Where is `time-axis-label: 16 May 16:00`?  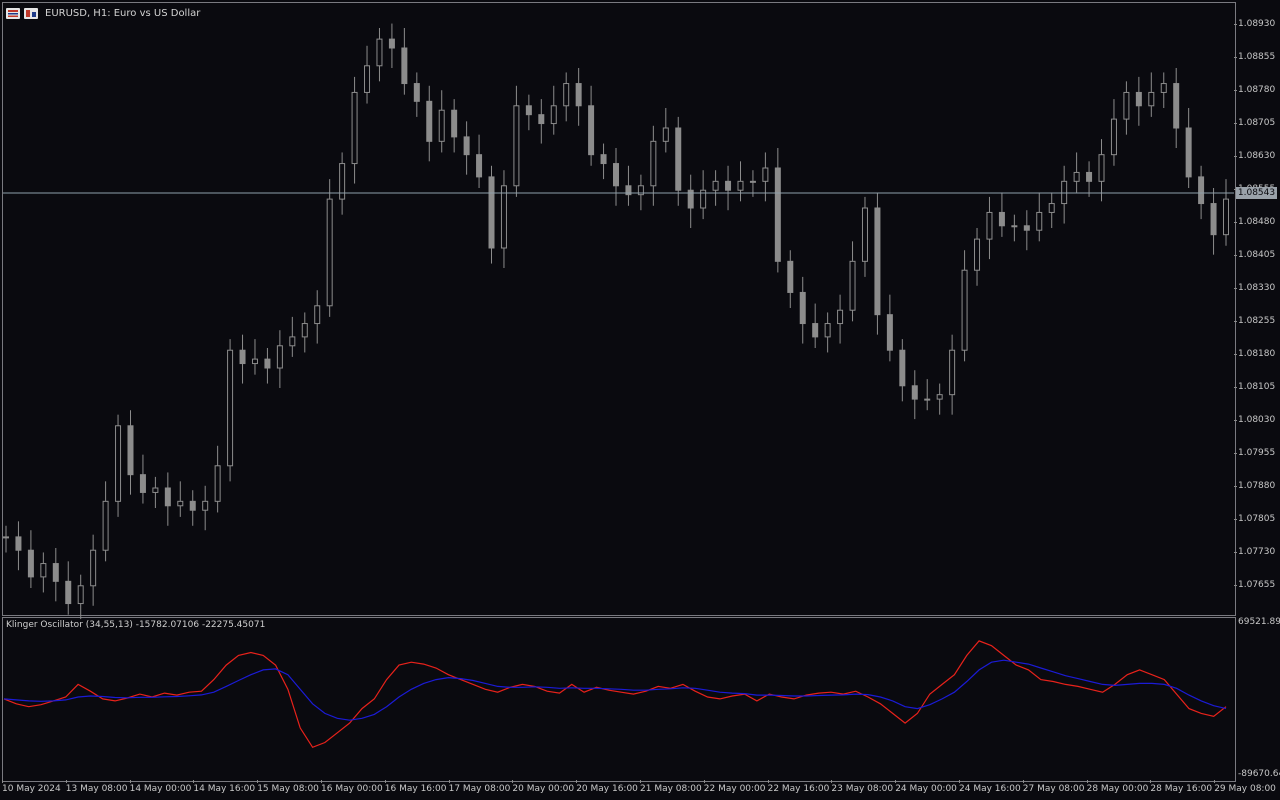 time-axis-label: 16 May 16:00 is located at coordinates (415, 789).